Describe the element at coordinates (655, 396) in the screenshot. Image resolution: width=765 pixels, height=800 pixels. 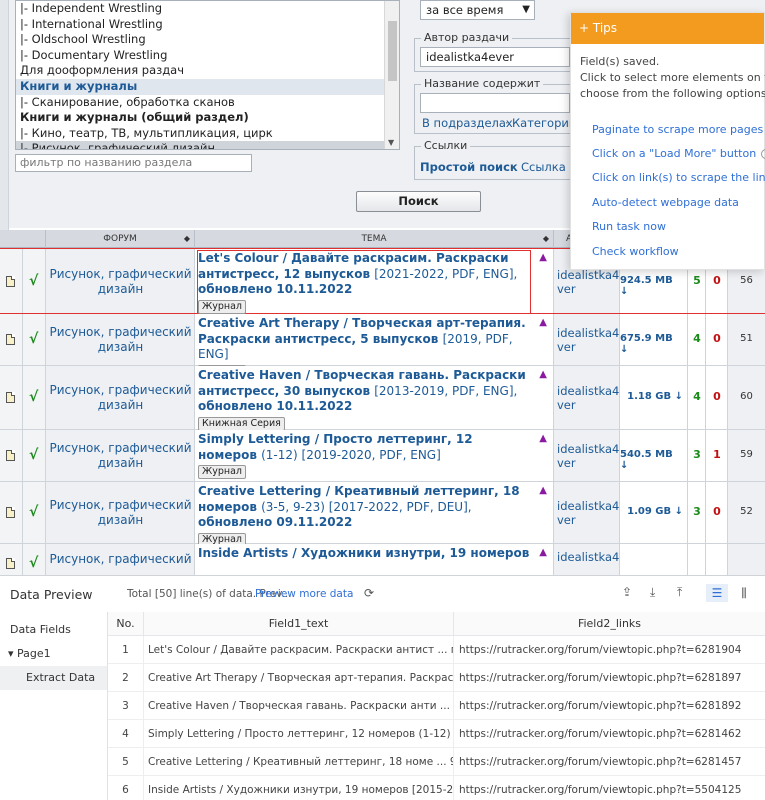
I see `size-download-link: 1.18 GB ↓` at that location.